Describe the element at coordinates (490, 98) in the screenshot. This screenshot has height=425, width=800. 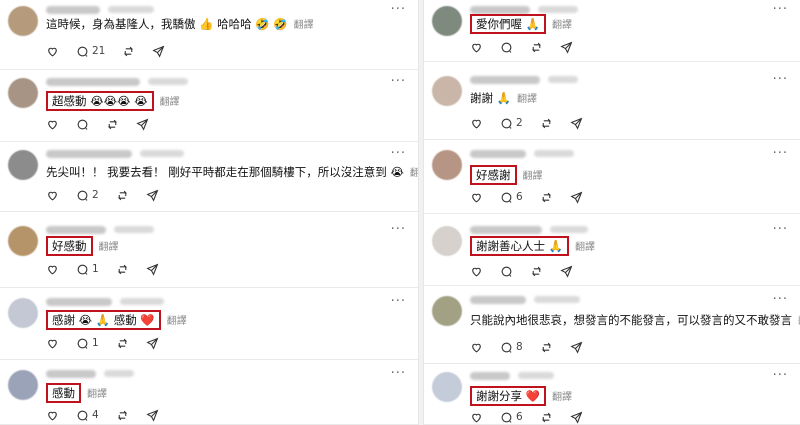
I see `comment-text: 謝謝 🙏` at that location.